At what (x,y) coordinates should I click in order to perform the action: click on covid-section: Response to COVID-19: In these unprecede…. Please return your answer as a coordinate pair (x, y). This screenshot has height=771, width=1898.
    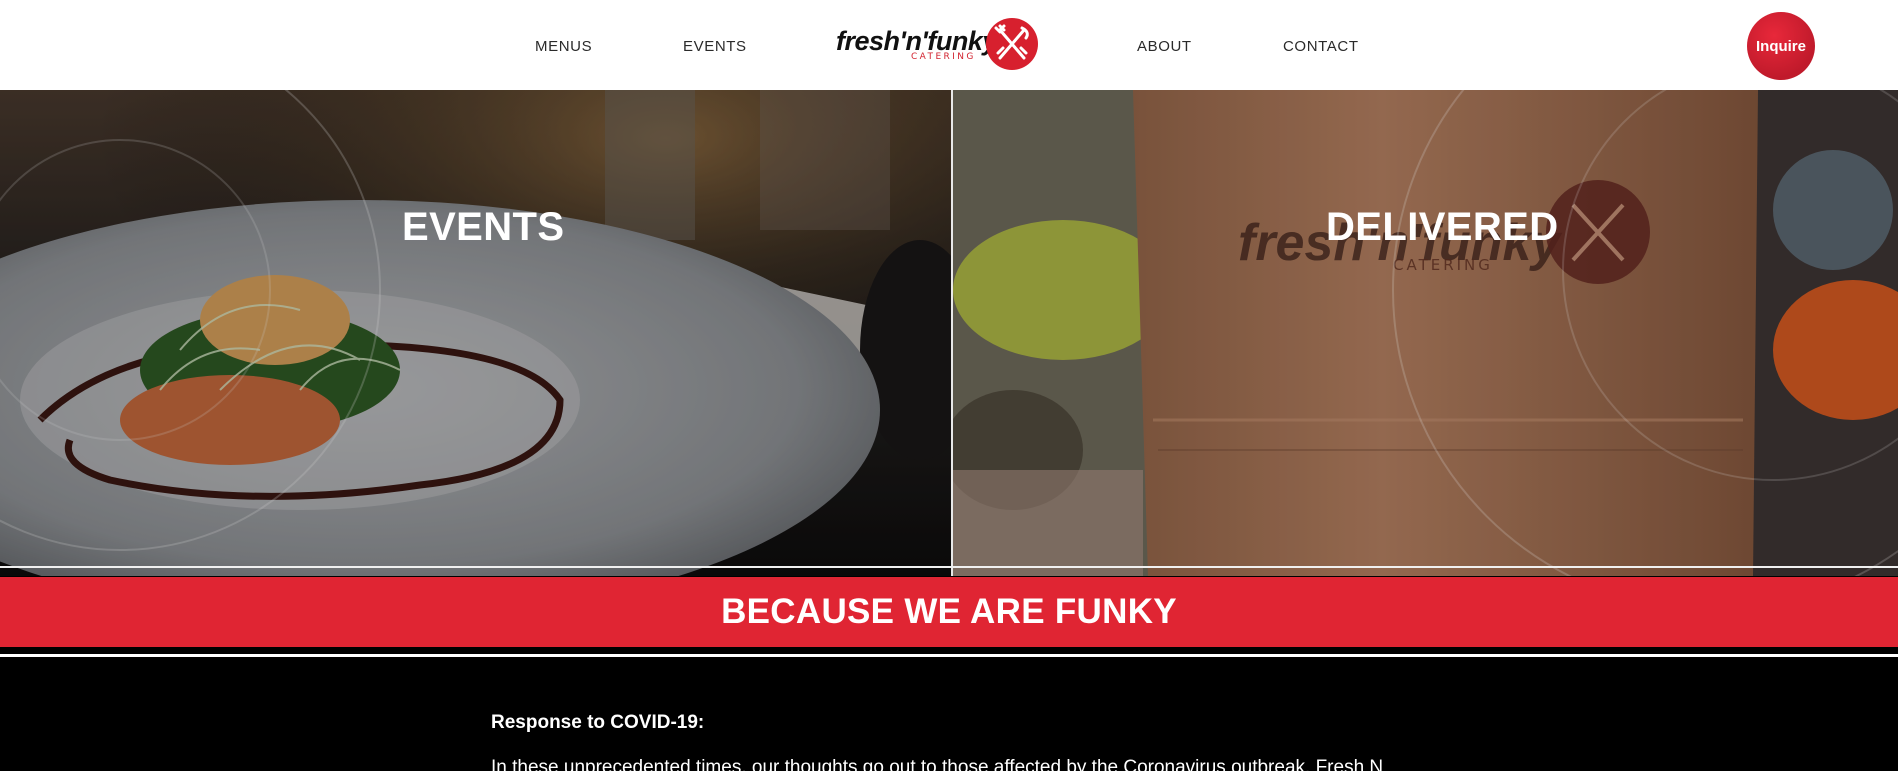
    Looking at the image, I should click on (949, 714).